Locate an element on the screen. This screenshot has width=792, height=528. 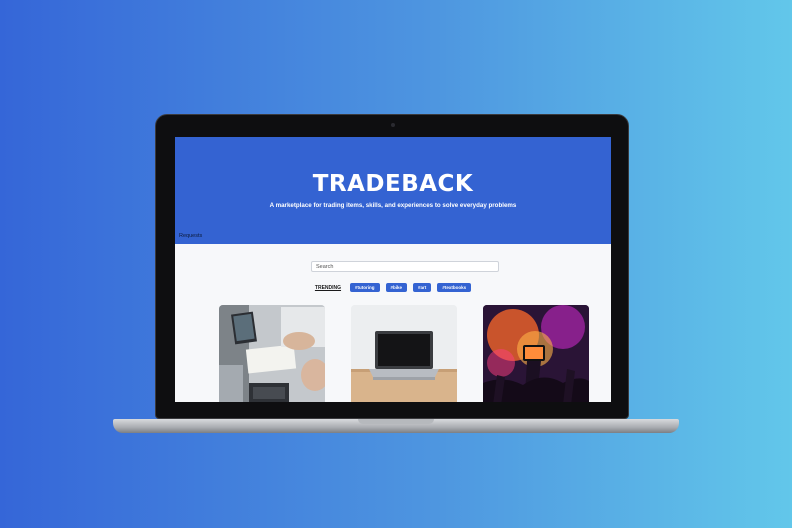
listing-cards is located at coordinates (405, 353).